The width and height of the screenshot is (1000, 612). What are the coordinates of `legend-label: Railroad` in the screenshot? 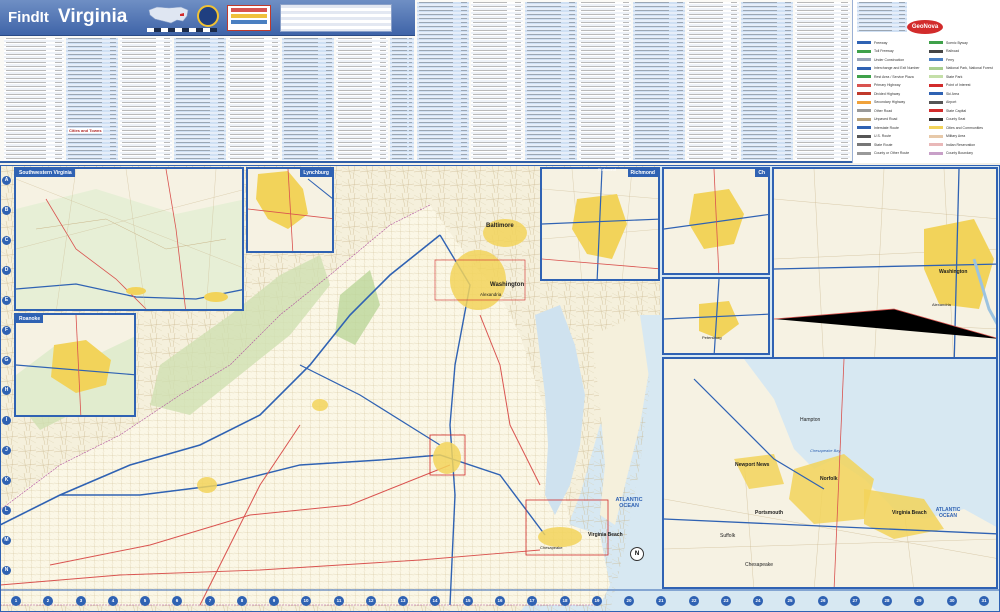 It's located at (953, 51).